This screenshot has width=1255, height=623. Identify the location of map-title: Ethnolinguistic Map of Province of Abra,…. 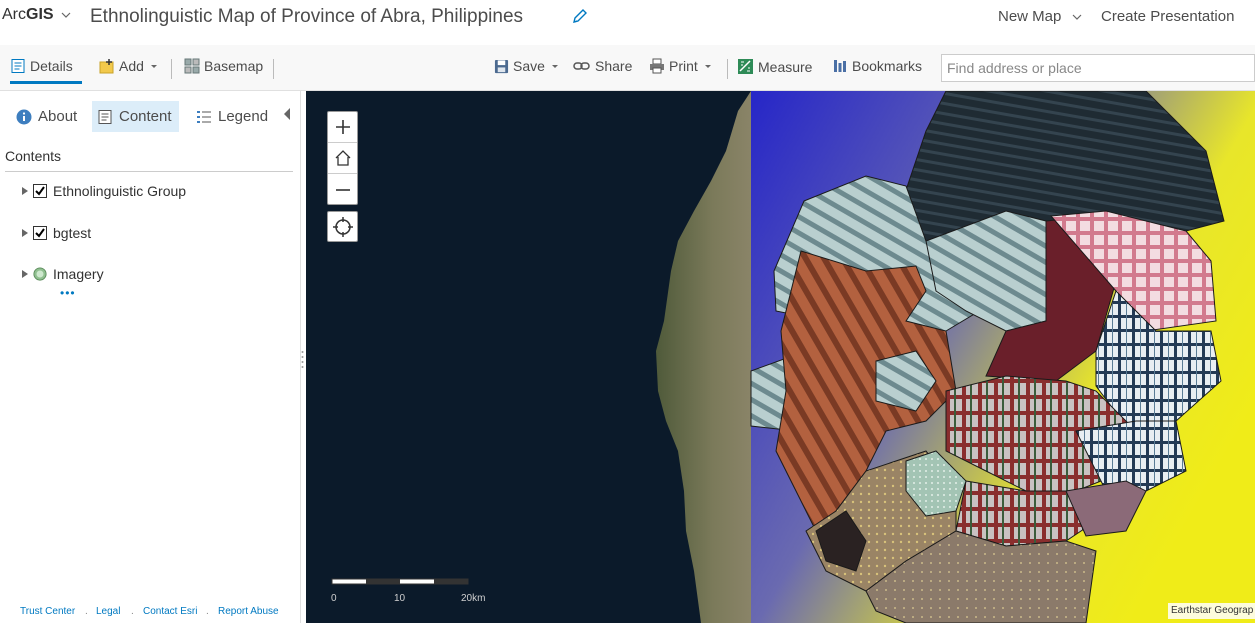
(307, 16).